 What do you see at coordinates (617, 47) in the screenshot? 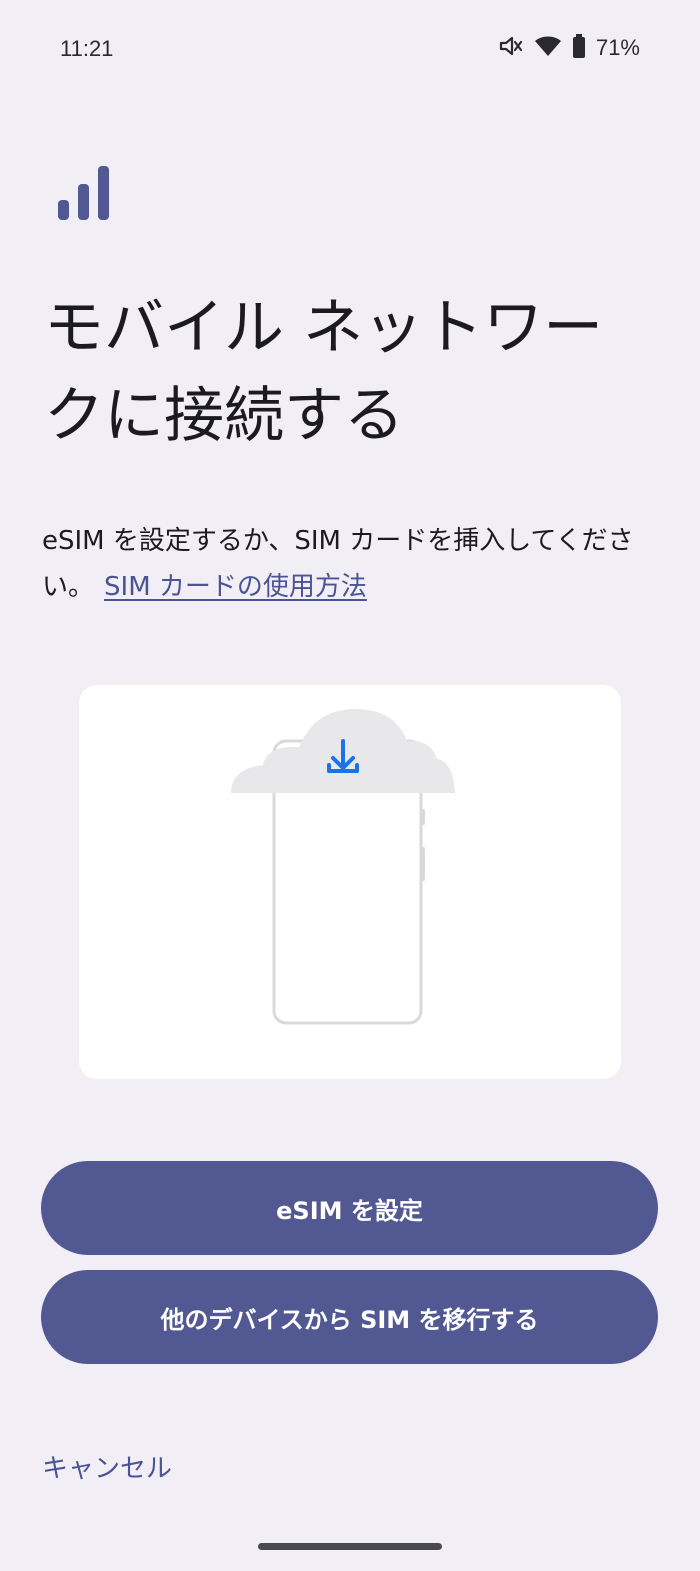
I see `battery-percent: 71%` at bounding box center [617, 47].